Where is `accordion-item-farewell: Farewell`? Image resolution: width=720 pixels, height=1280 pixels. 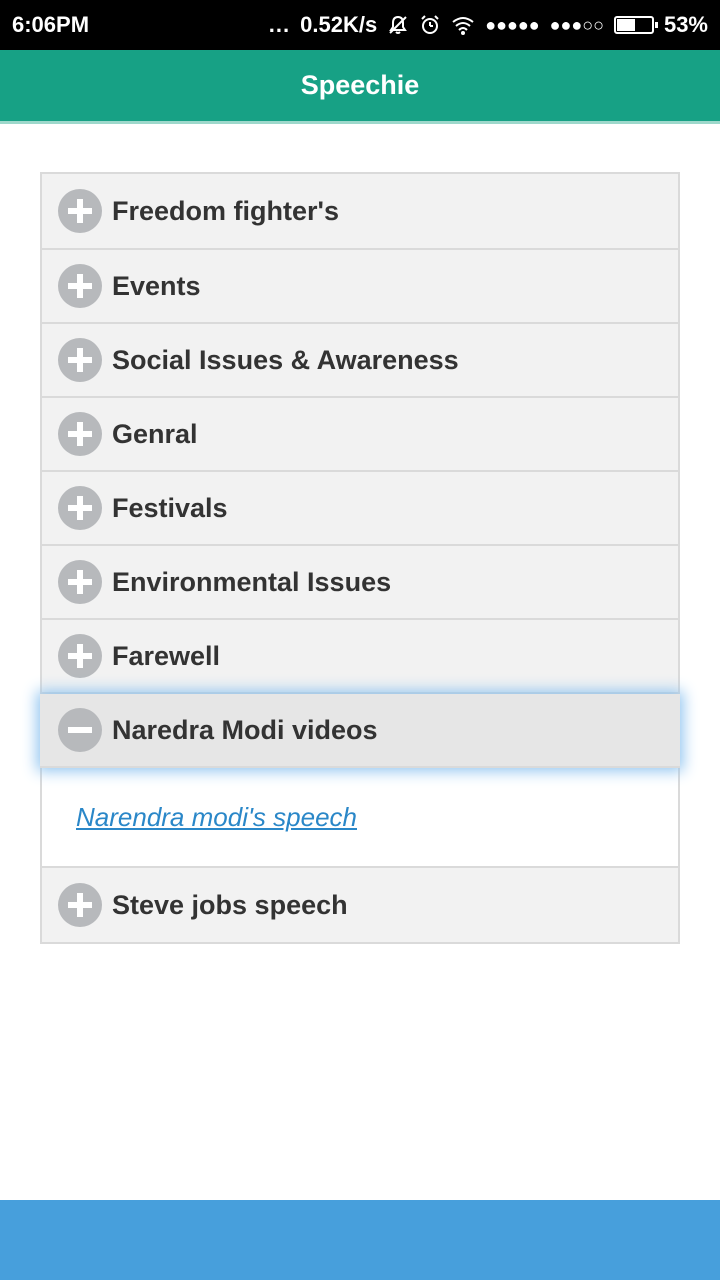
accordion-item-farewell: Farewell is located at coordinates (360, 657).